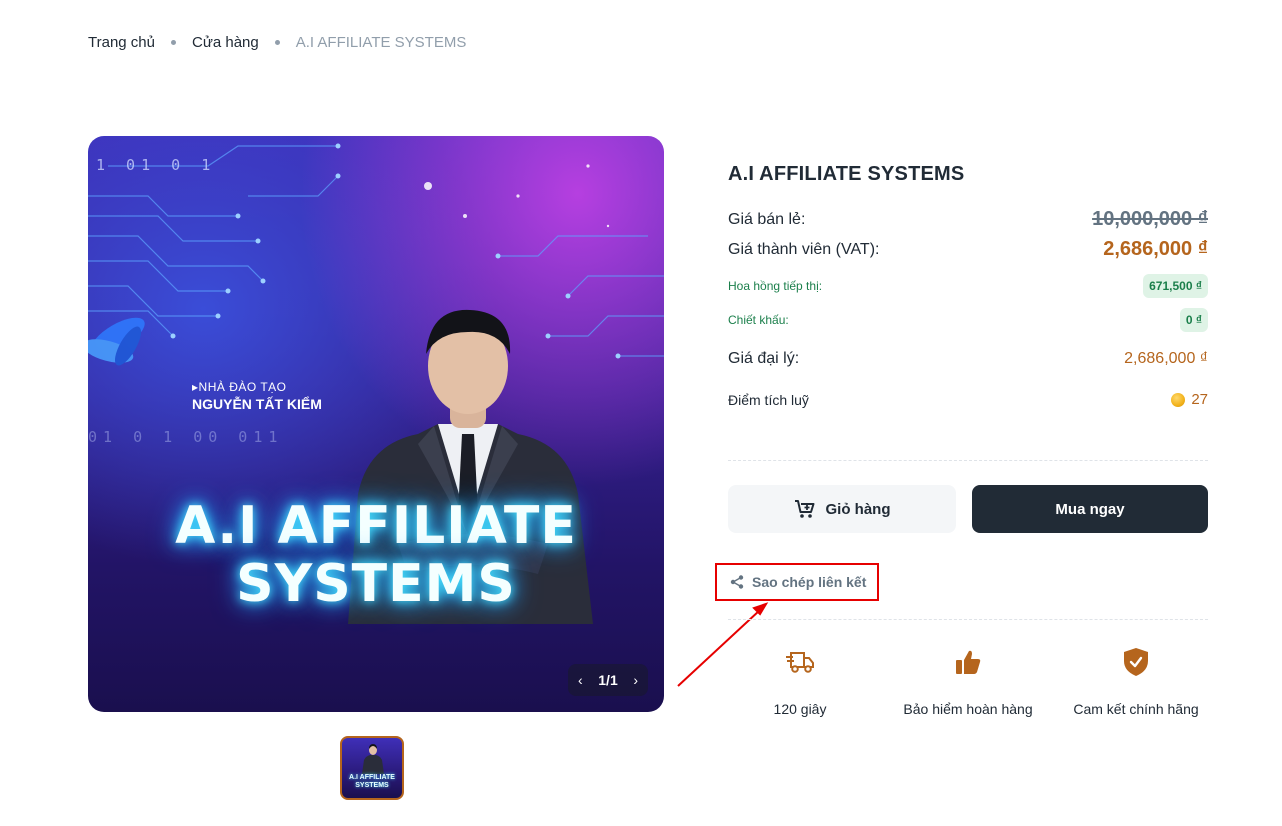 This screenshot has width=1282, height=826. Describe the element at coordinates (1175, 286) in the screenshot. I see `commission-badge: 671,500 ₫` at that location.